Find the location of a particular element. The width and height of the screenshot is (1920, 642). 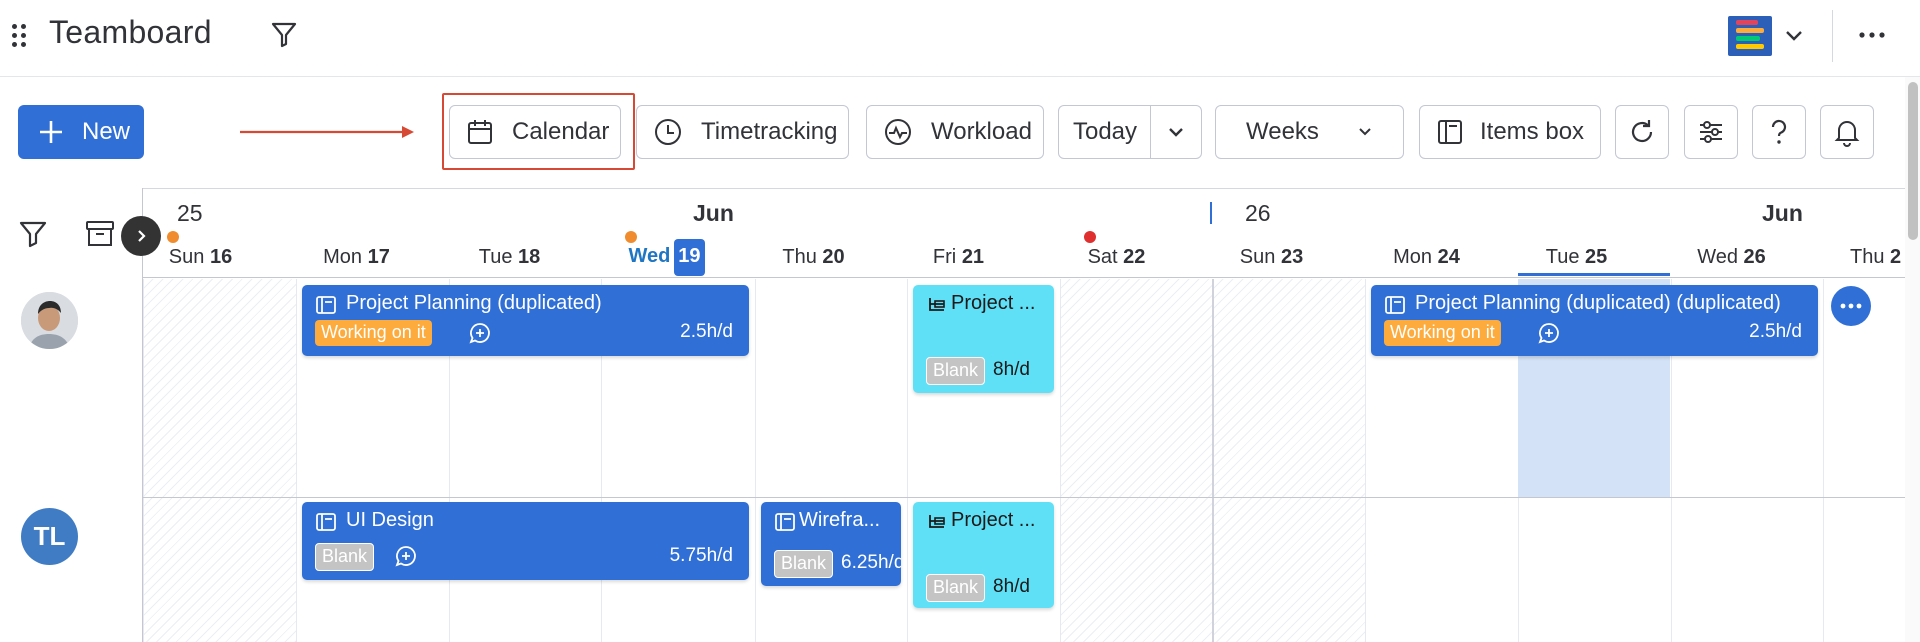

person-photo is located at coordinates (49, 320).